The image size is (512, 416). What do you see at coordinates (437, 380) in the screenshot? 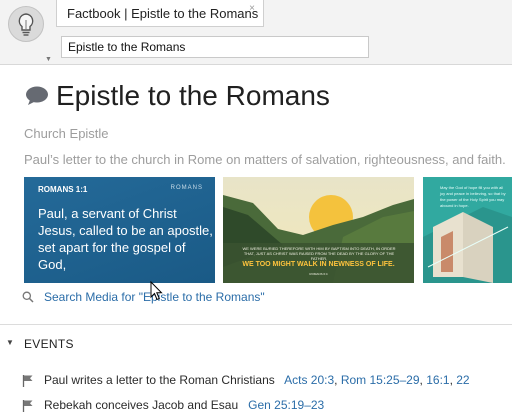
I see `scripture-ref-link: 16:1` at bounding box center [437, 380].